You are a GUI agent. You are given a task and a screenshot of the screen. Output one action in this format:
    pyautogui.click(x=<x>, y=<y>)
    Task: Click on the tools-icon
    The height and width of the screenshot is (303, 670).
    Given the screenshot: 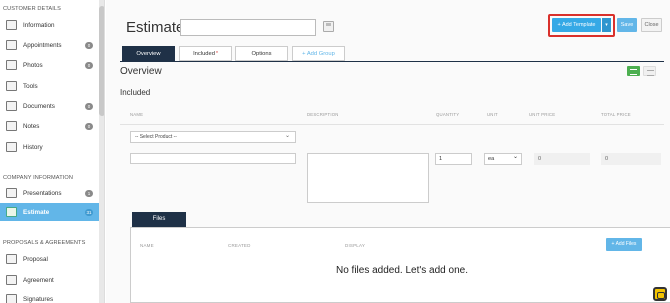 What is the action you would take?
    pyautogui.click(x=11, y=86)
    